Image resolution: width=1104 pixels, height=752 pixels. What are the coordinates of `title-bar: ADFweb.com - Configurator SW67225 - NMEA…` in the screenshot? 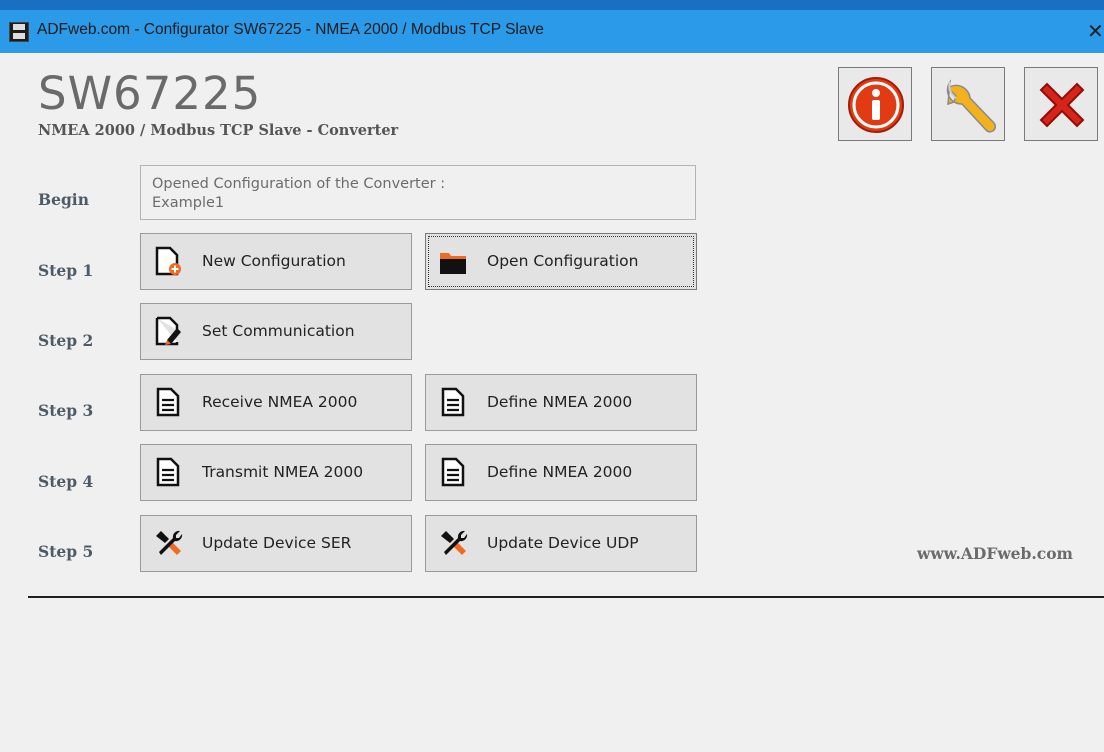 It's located at (552, 31).